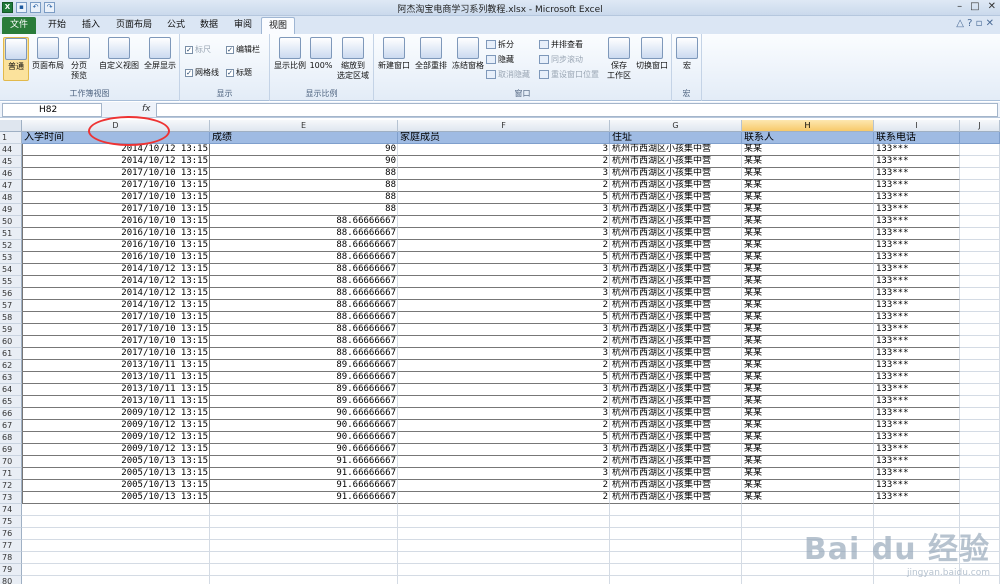 The height and width of the screenshot is (584, 1000). I want to click on hide-button: 隐藏, so click(500, 59).